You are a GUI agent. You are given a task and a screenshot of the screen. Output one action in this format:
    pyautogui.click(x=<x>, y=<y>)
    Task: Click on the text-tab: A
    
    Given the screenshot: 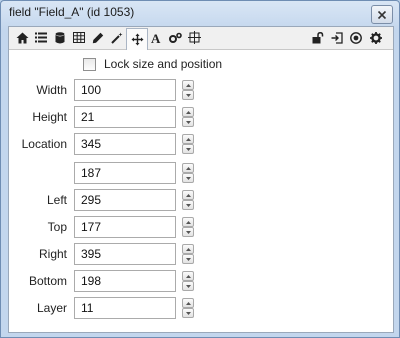 What is the action you would take?
    pyautogui.click(x=156, y=37)
    